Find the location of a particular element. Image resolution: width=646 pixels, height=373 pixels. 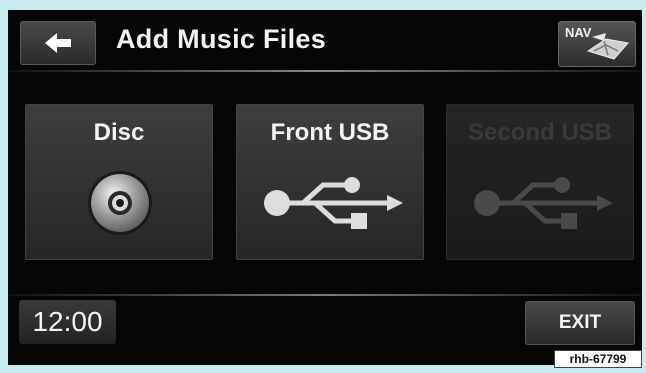

source-tile-front-usb: Front USB is located at coordinates (330, 182).